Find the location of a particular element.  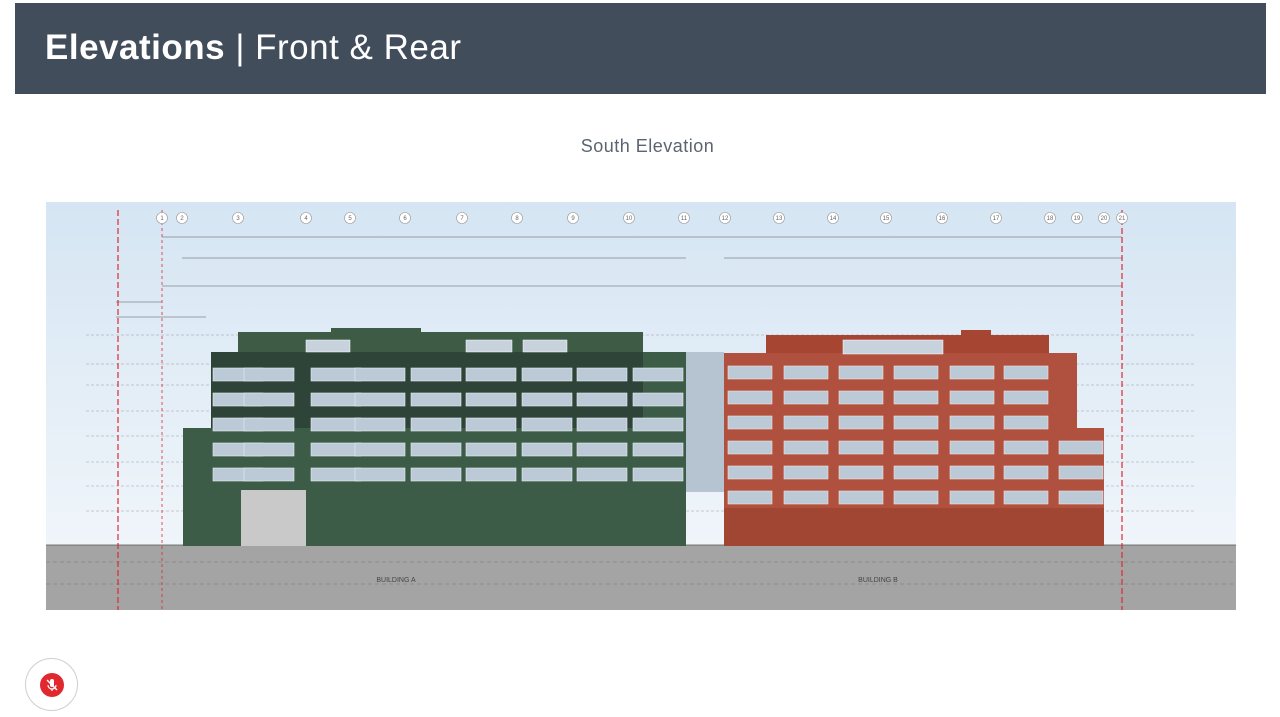

grid-bubble-label: 19 is located at coordinates (1077, 219).